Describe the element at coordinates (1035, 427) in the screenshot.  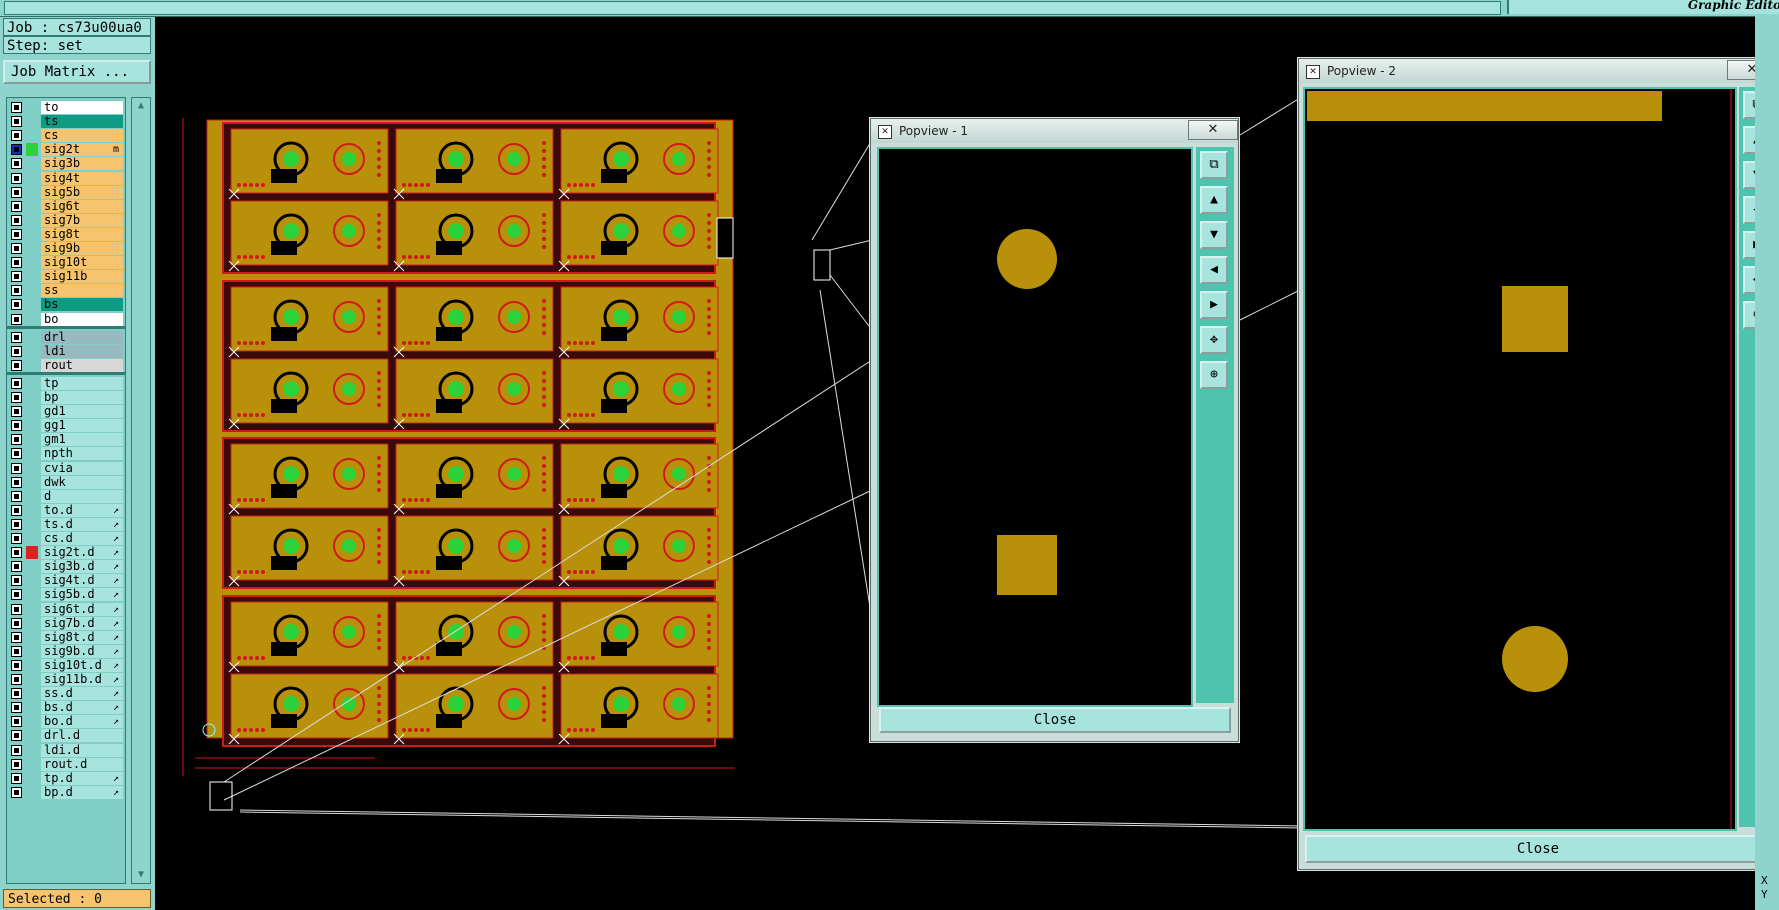
I see `popview-1-canvas` at that location.